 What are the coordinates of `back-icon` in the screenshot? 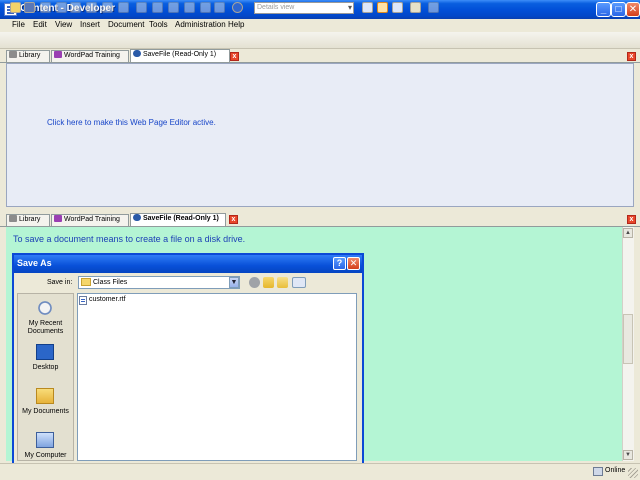 It's located at (254, 282).